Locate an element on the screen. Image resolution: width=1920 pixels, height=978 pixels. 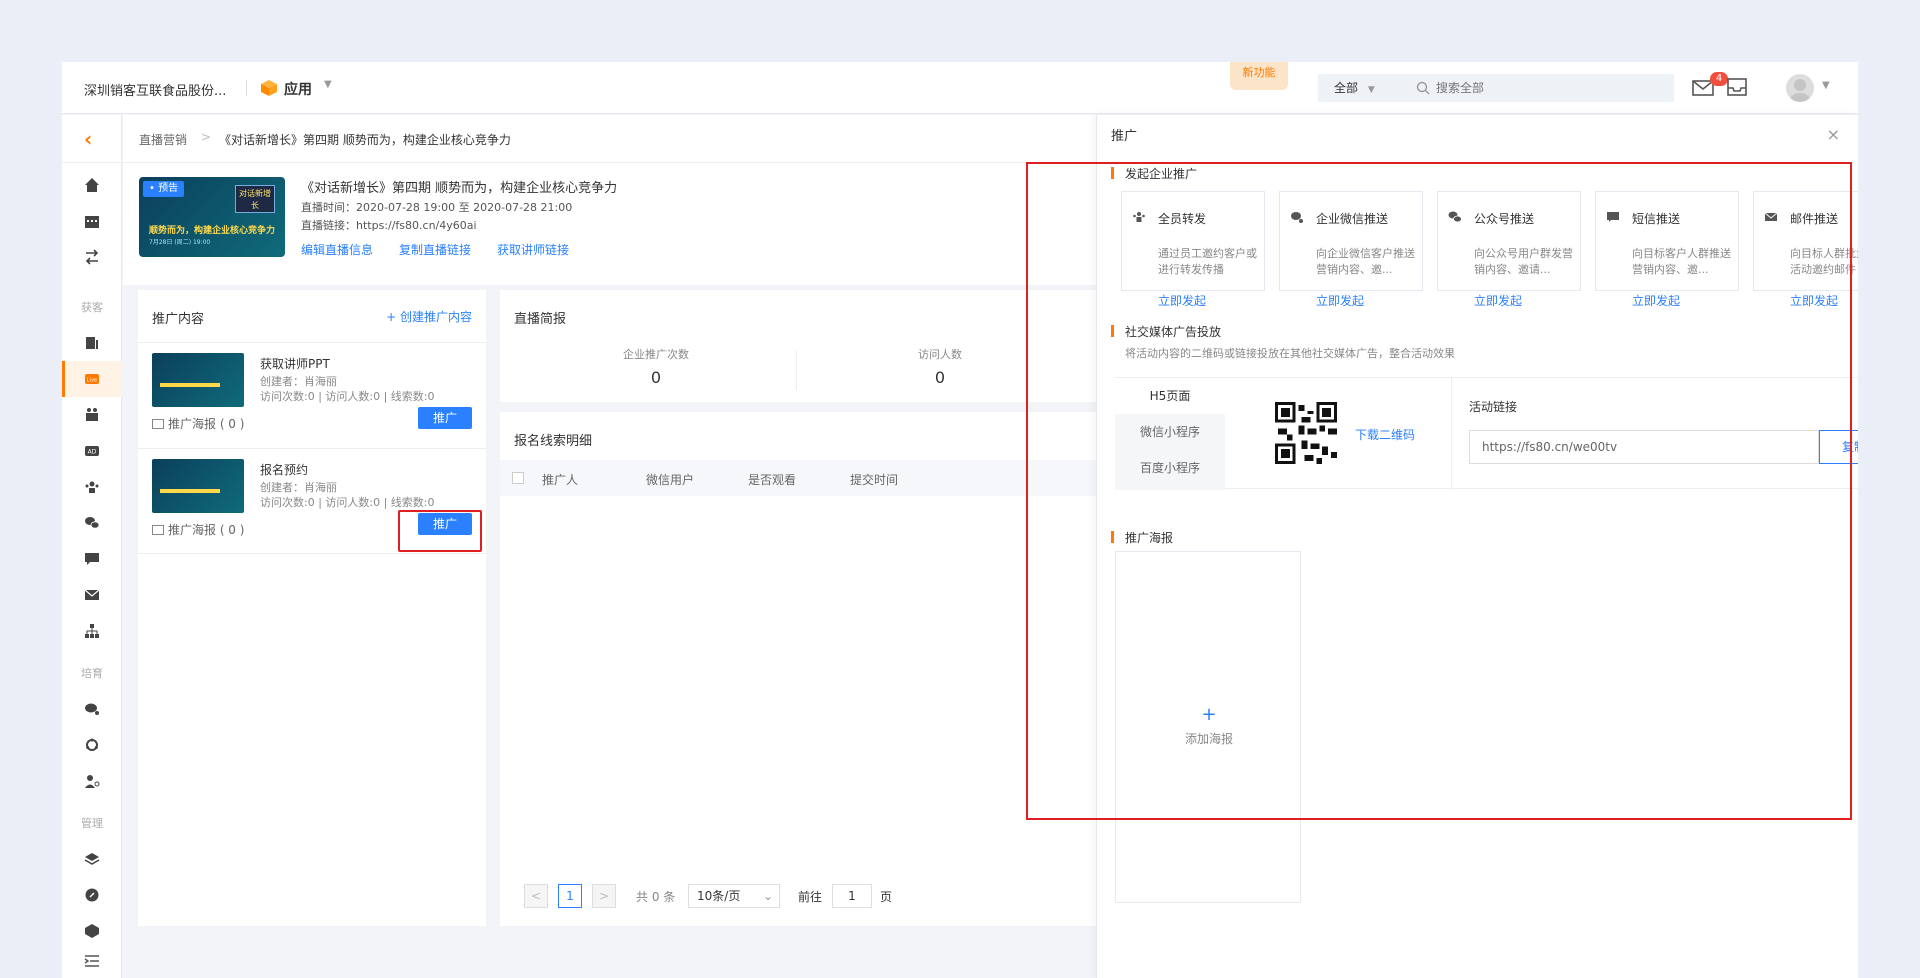
metric-promo-count: 企业推广次数 0 is located at coordinates (656, 366).